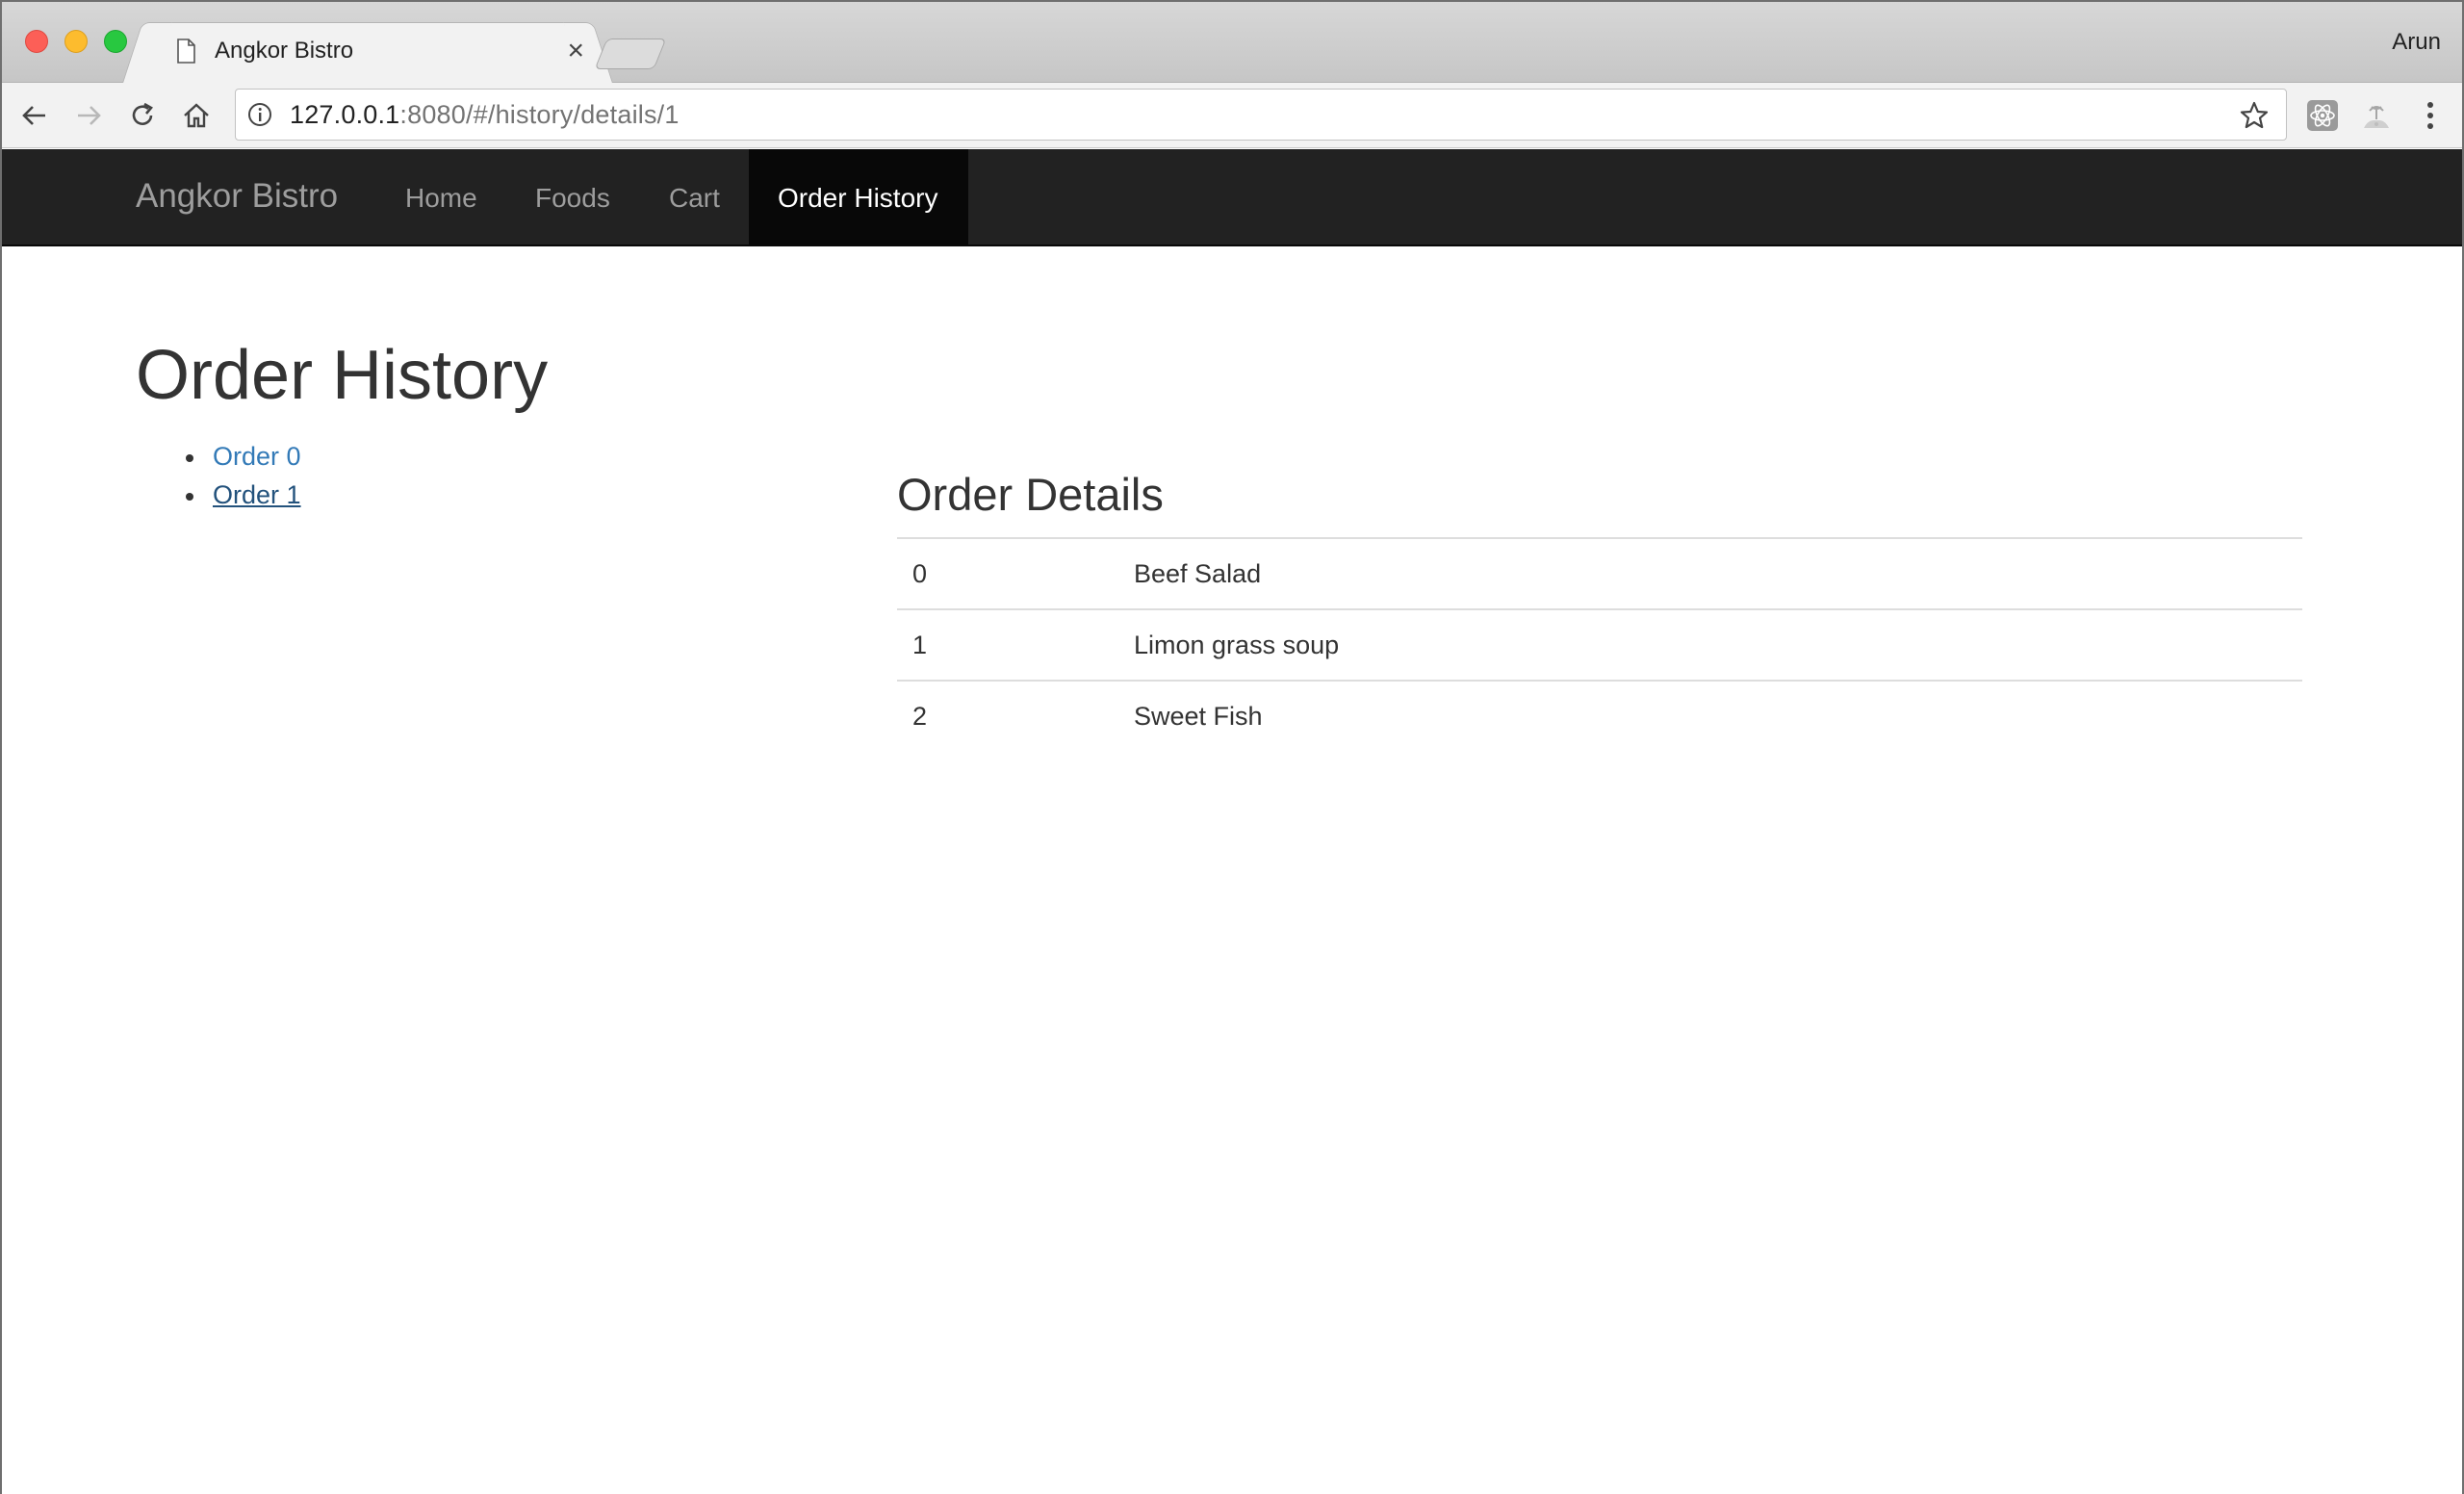 The height and width of the screenshot is (1494, 2464). I want to click on tab-title: Angkor Bistro, so click(284, 51).